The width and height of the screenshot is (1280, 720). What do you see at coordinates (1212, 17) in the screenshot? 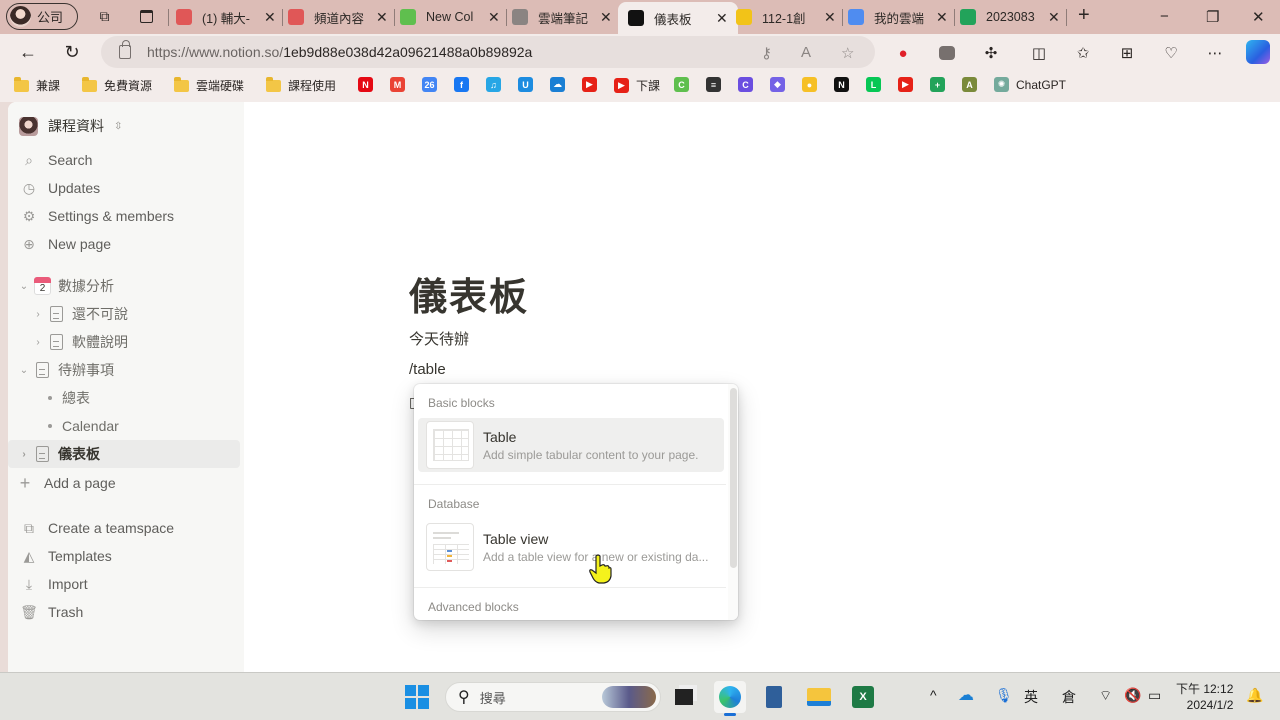
I see `maximize-button: ❐` at bounding box center [1212, 17].